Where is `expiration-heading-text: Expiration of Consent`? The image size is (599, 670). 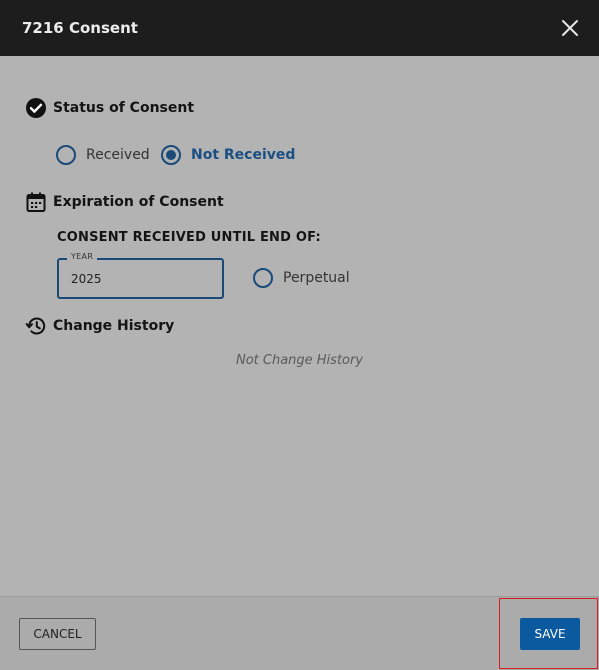 expiration-heading-text: Expiration of Consent is located at coordinates (138, 202).